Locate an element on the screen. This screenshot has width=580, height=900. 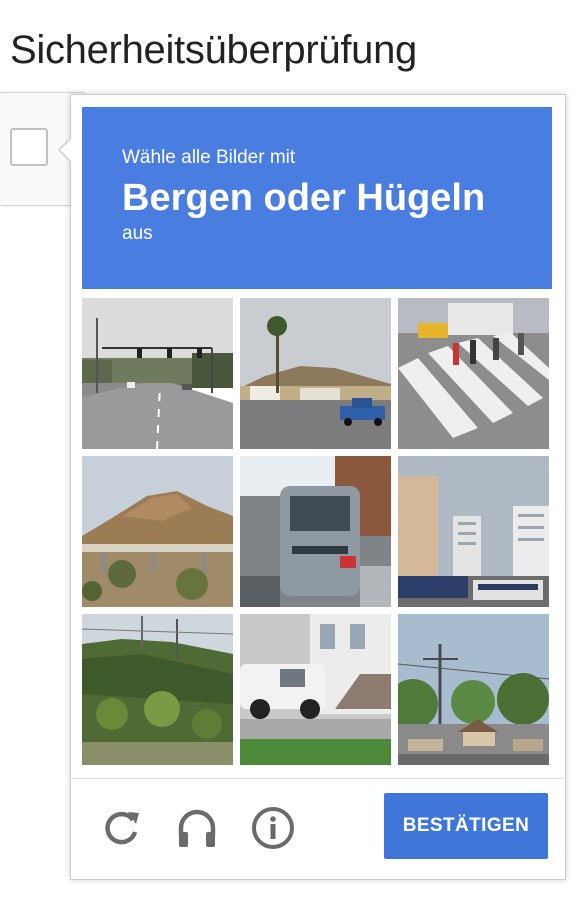
tile-image-mountain is located at coordinates (157, 531).